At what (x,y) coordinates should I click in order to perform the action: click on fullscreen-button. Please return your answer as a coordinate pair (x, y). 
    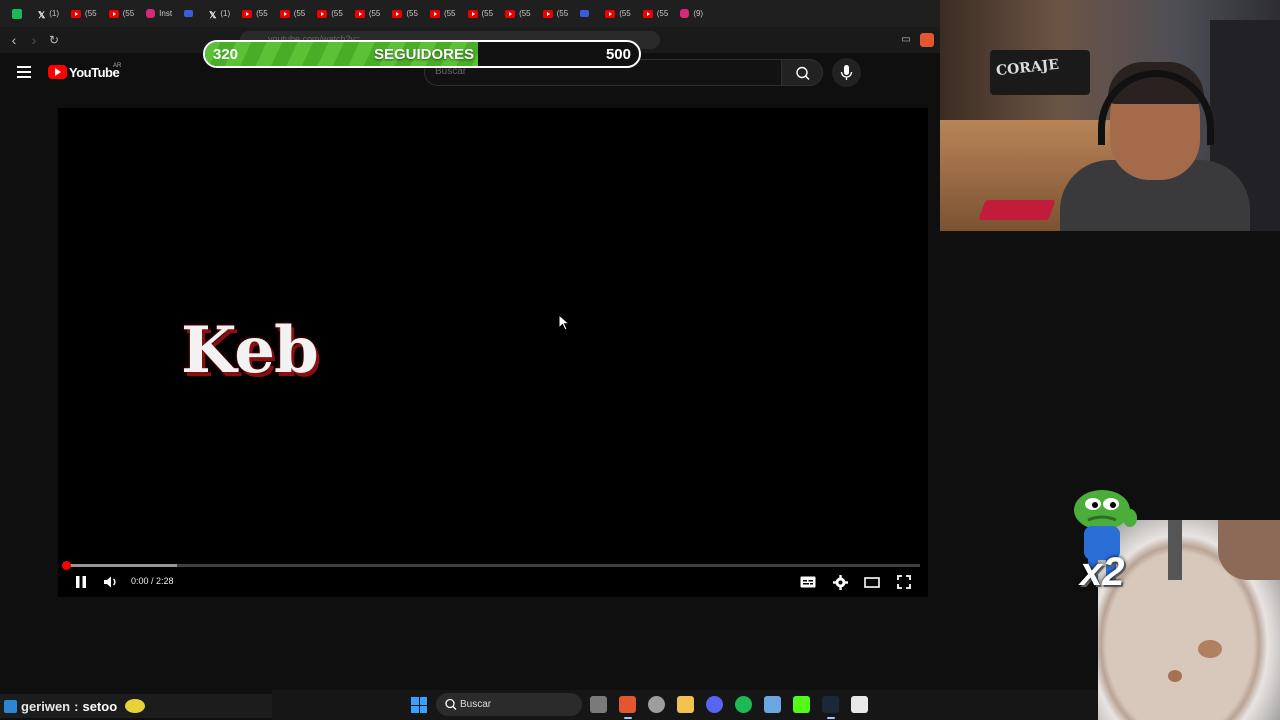
    Looking at the image, I should click on (904, 582).